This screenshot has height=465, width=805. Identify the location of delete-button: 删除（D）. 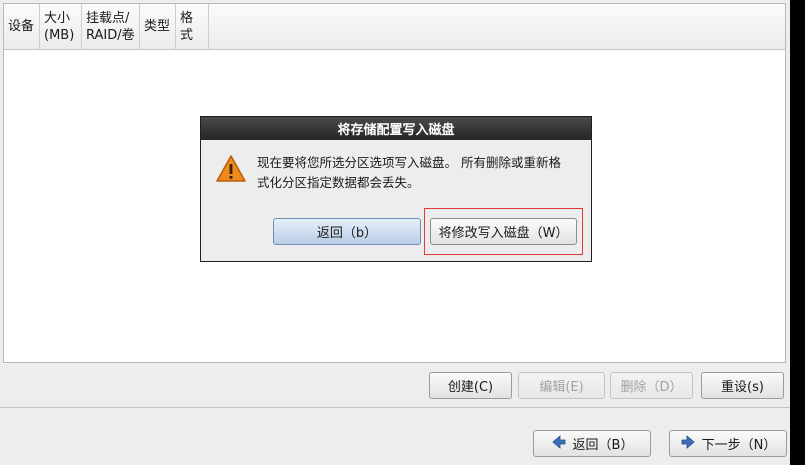
(651, 385).